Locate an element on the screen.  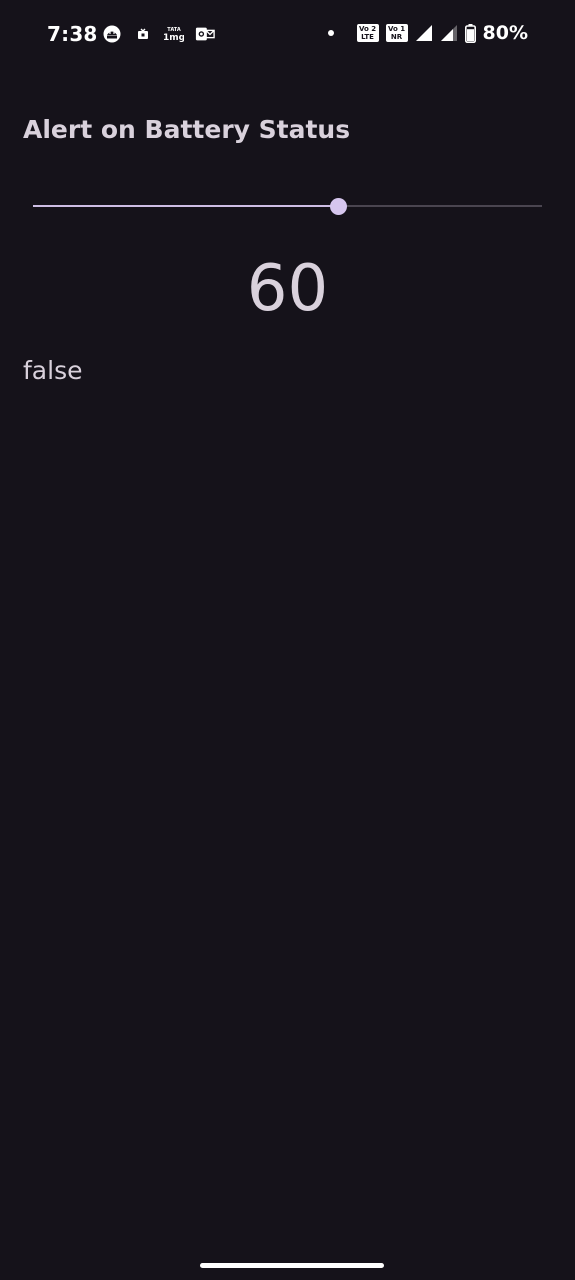
media-icon is located at coordinates (143, 34).